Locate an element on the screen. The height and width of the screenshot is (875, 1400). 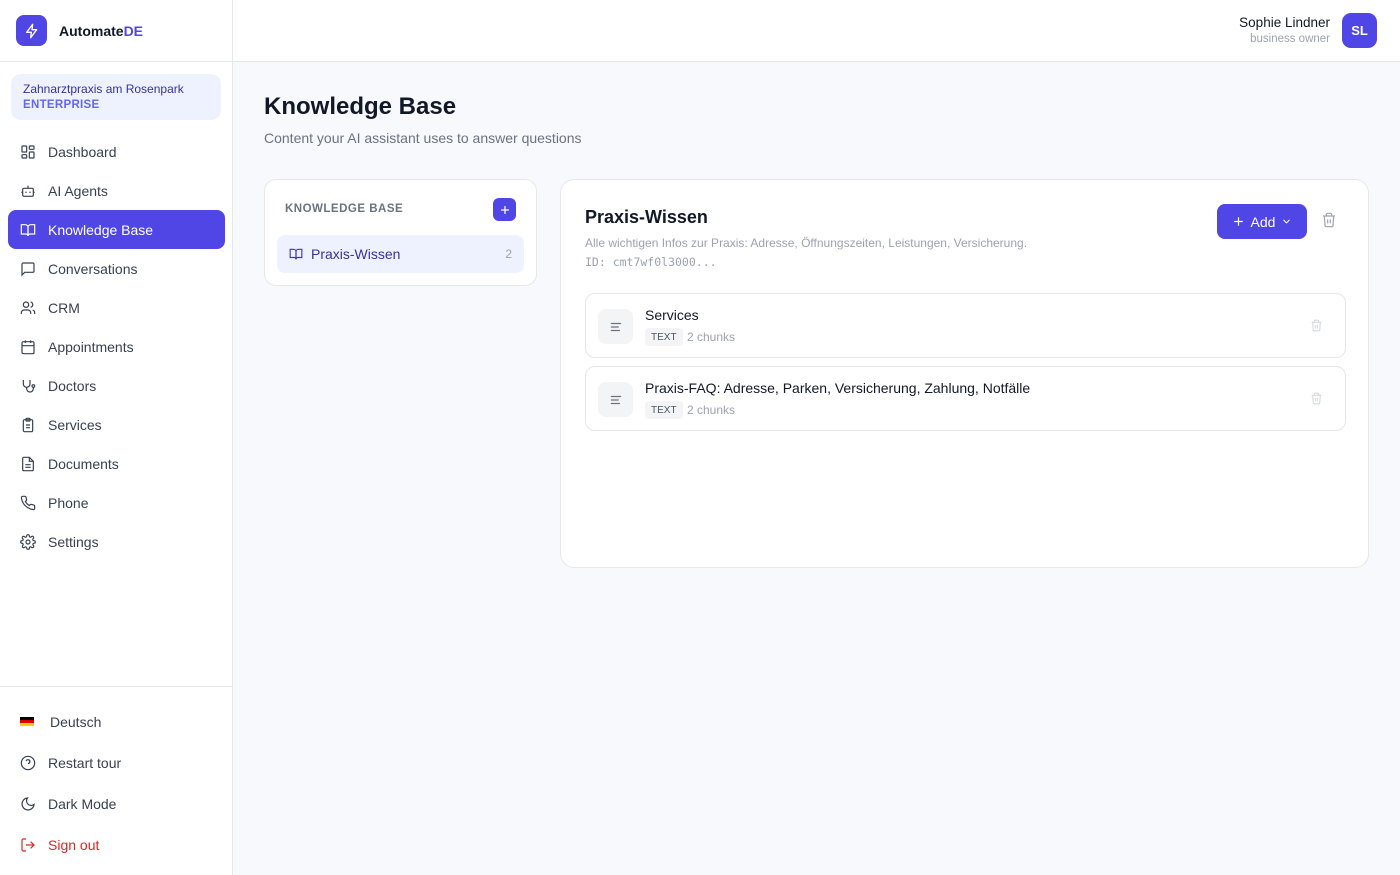
sidebar-item-documents: Documents is located at coordinates (116, 463).